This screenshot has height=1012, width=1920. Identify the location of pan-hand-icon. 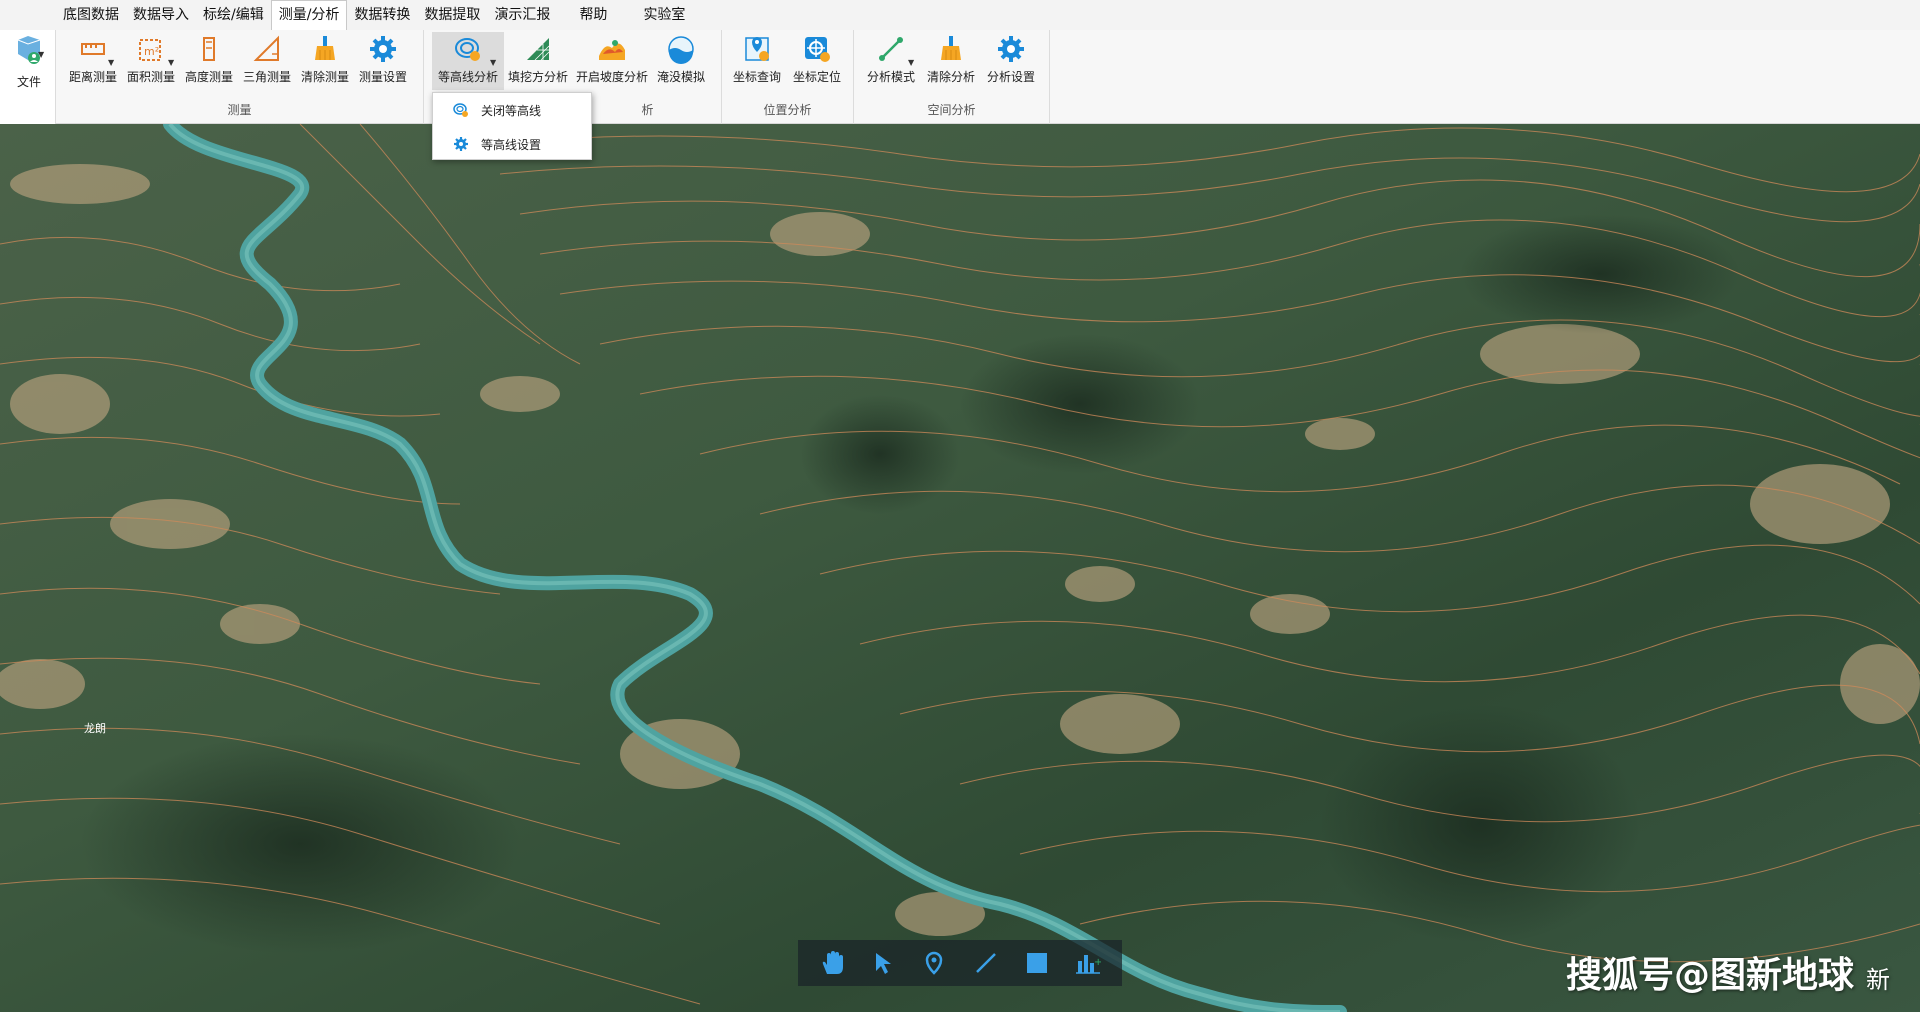
(832, 962).